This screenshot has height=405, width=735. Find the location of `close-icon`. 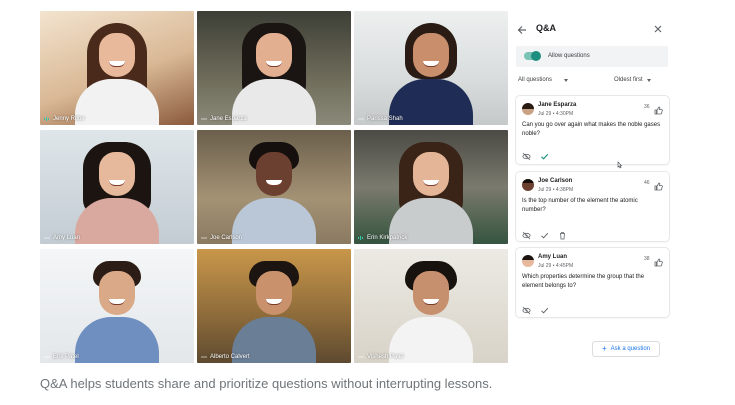

close-icon is located at coordinates (658, 27).